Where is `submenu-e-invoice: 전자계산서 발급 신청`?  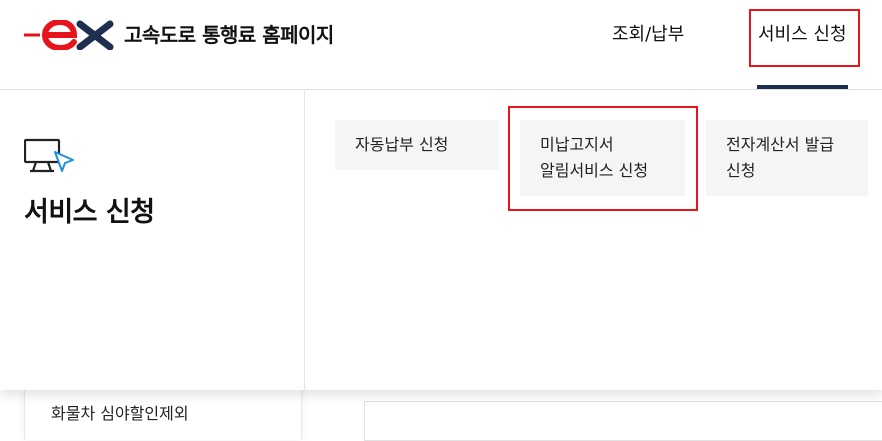
submenu-e-invoice: 전자계산서 발급 신청 is located at coordinates (787, 158).